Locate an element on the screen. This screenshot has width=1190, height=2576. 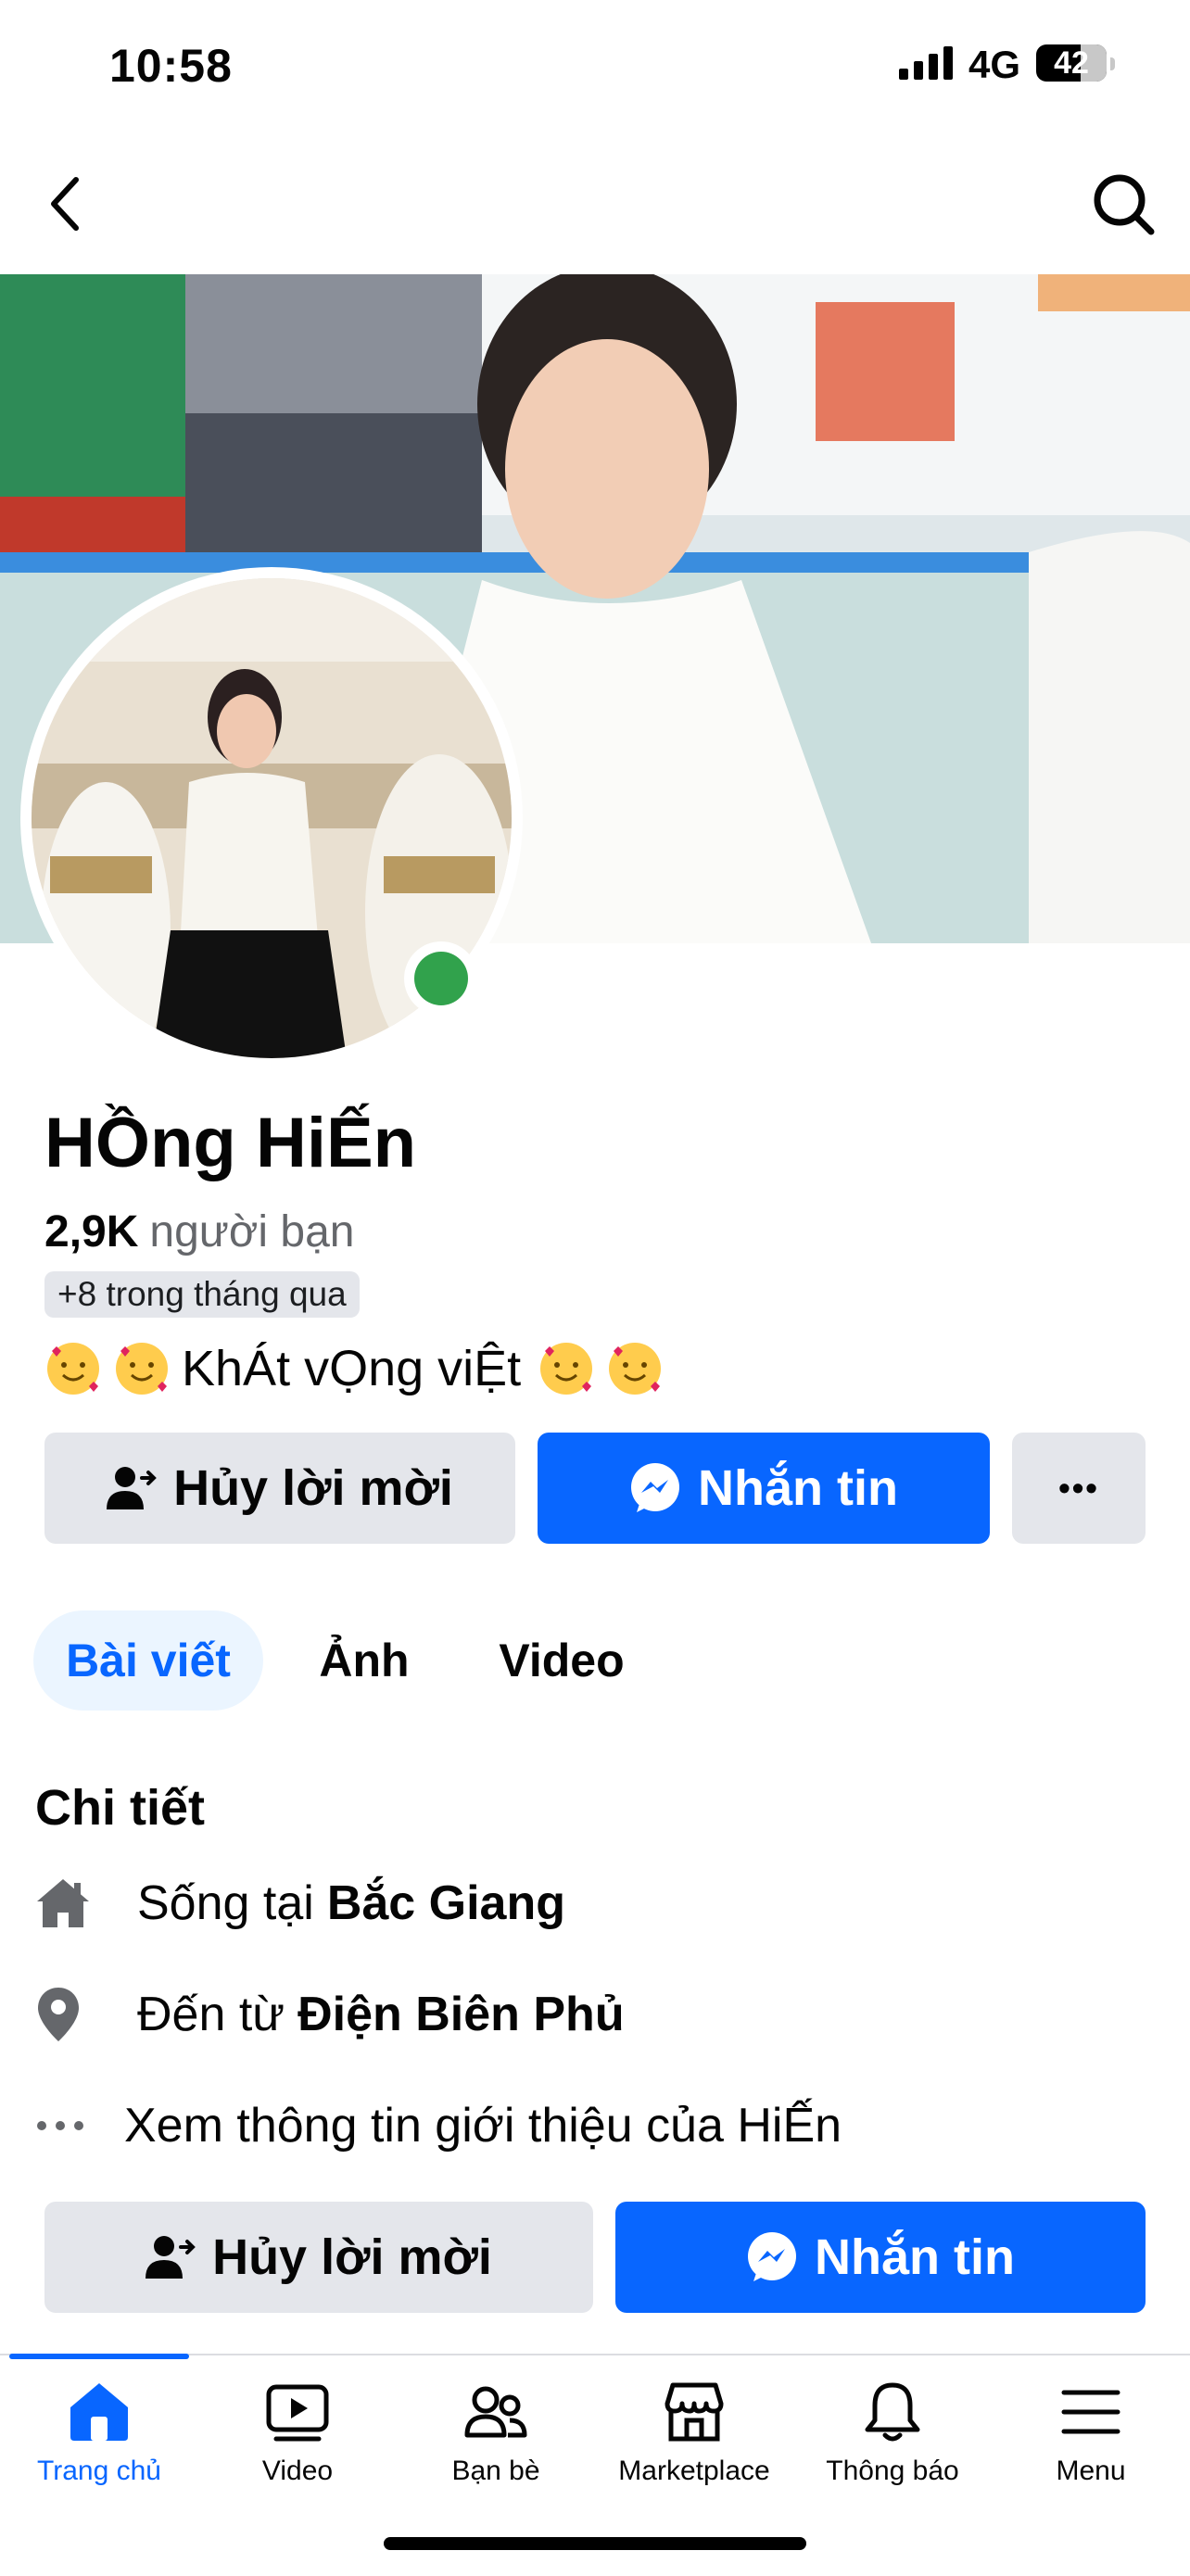
nav-marketplace: Marketplace is located at coordinates (694, 2433).